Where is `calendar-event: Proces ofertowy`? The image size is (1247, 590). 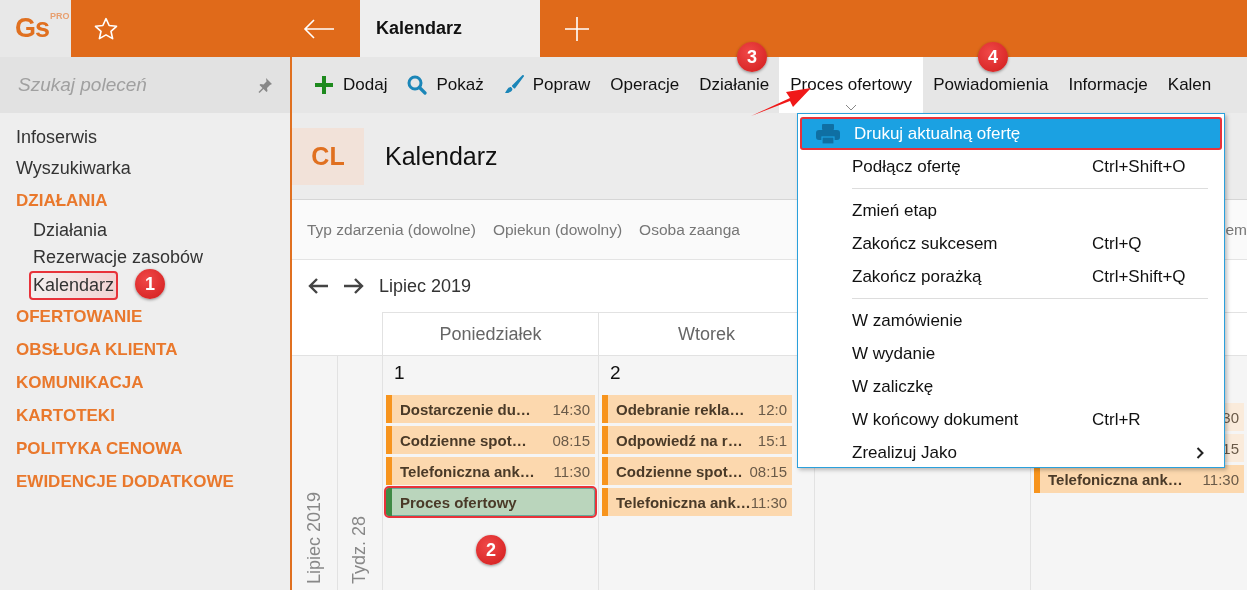 calendar-event: Proces ofertowy is located at coordinates (490, 502).